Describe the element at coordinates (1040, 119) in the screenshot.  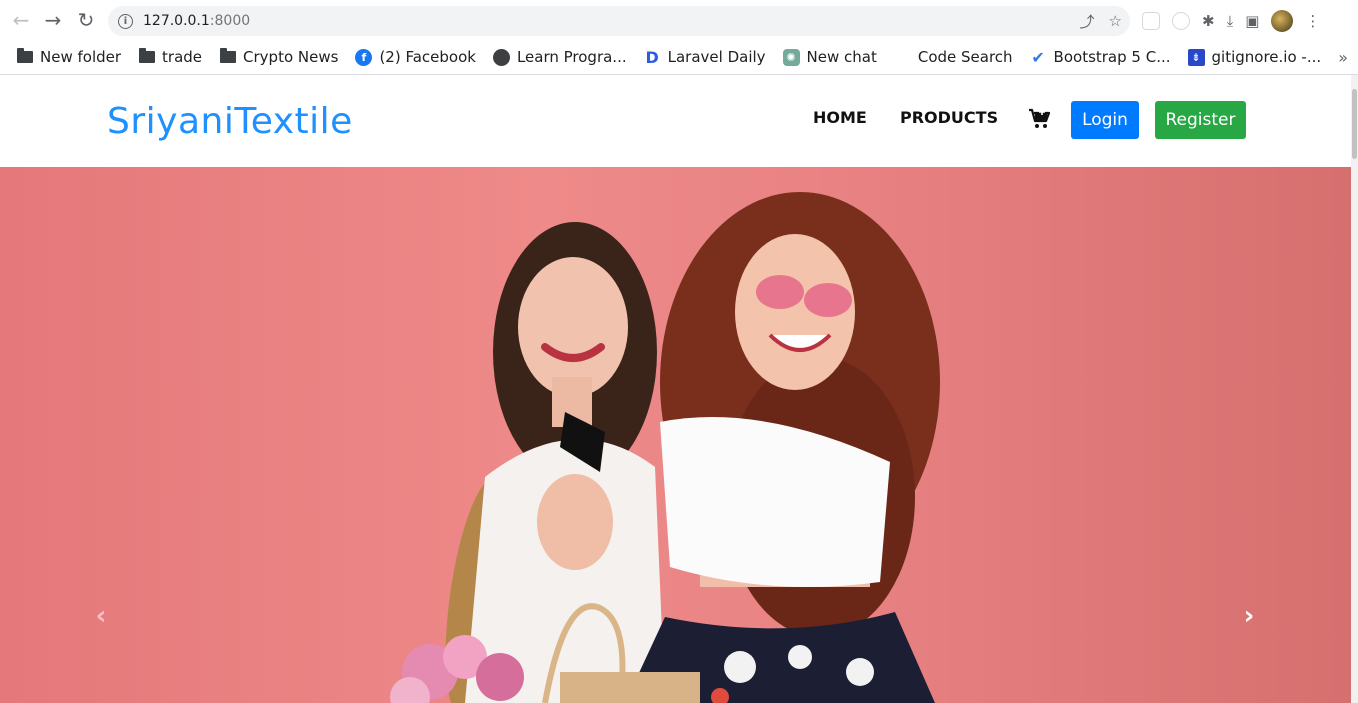
I see `cart-icon` at that location.